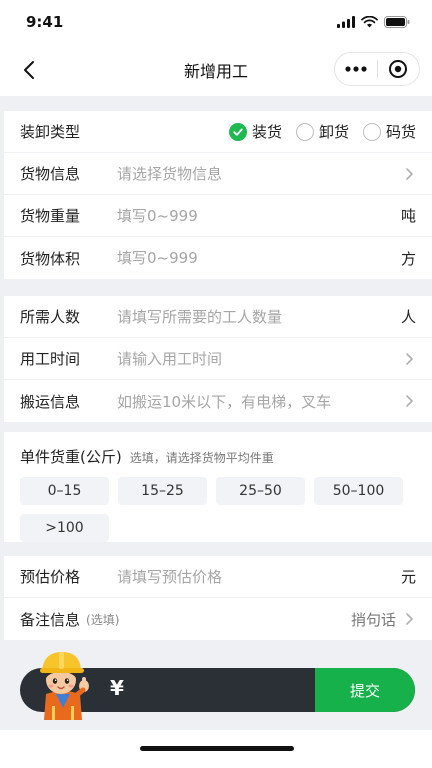  What do you see at coordinates (400, 132) in the screenshot?
I see `radio-stack-label: 码货` at bounding box center [400, 132].